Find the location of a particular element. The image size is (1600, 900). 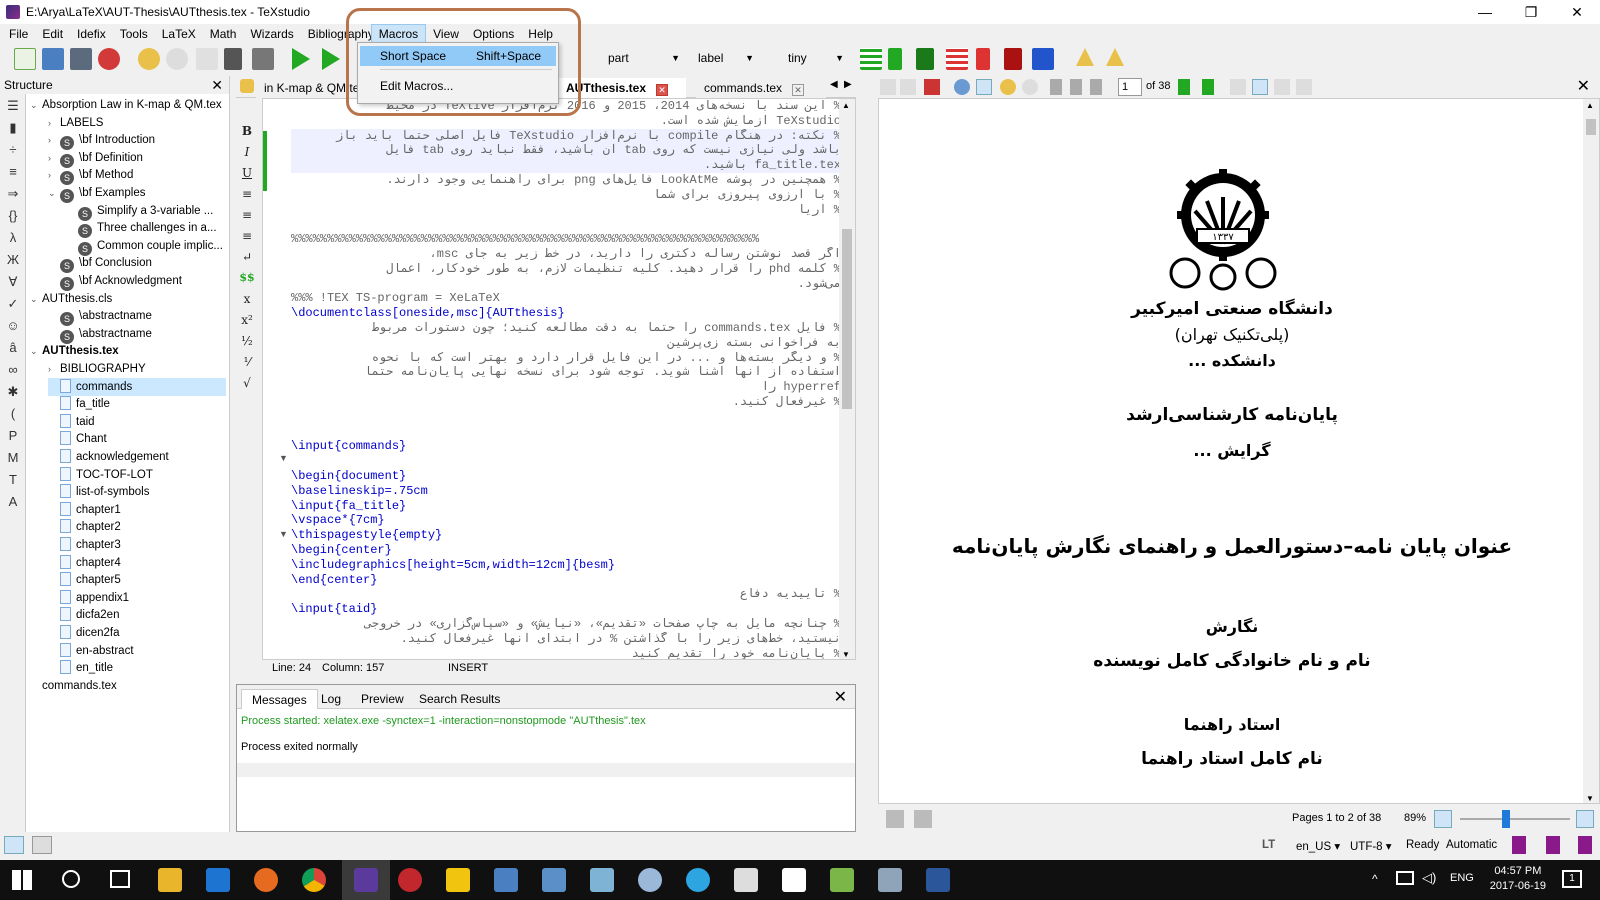

tikz-icon: T is located at coordinates (13, 481).